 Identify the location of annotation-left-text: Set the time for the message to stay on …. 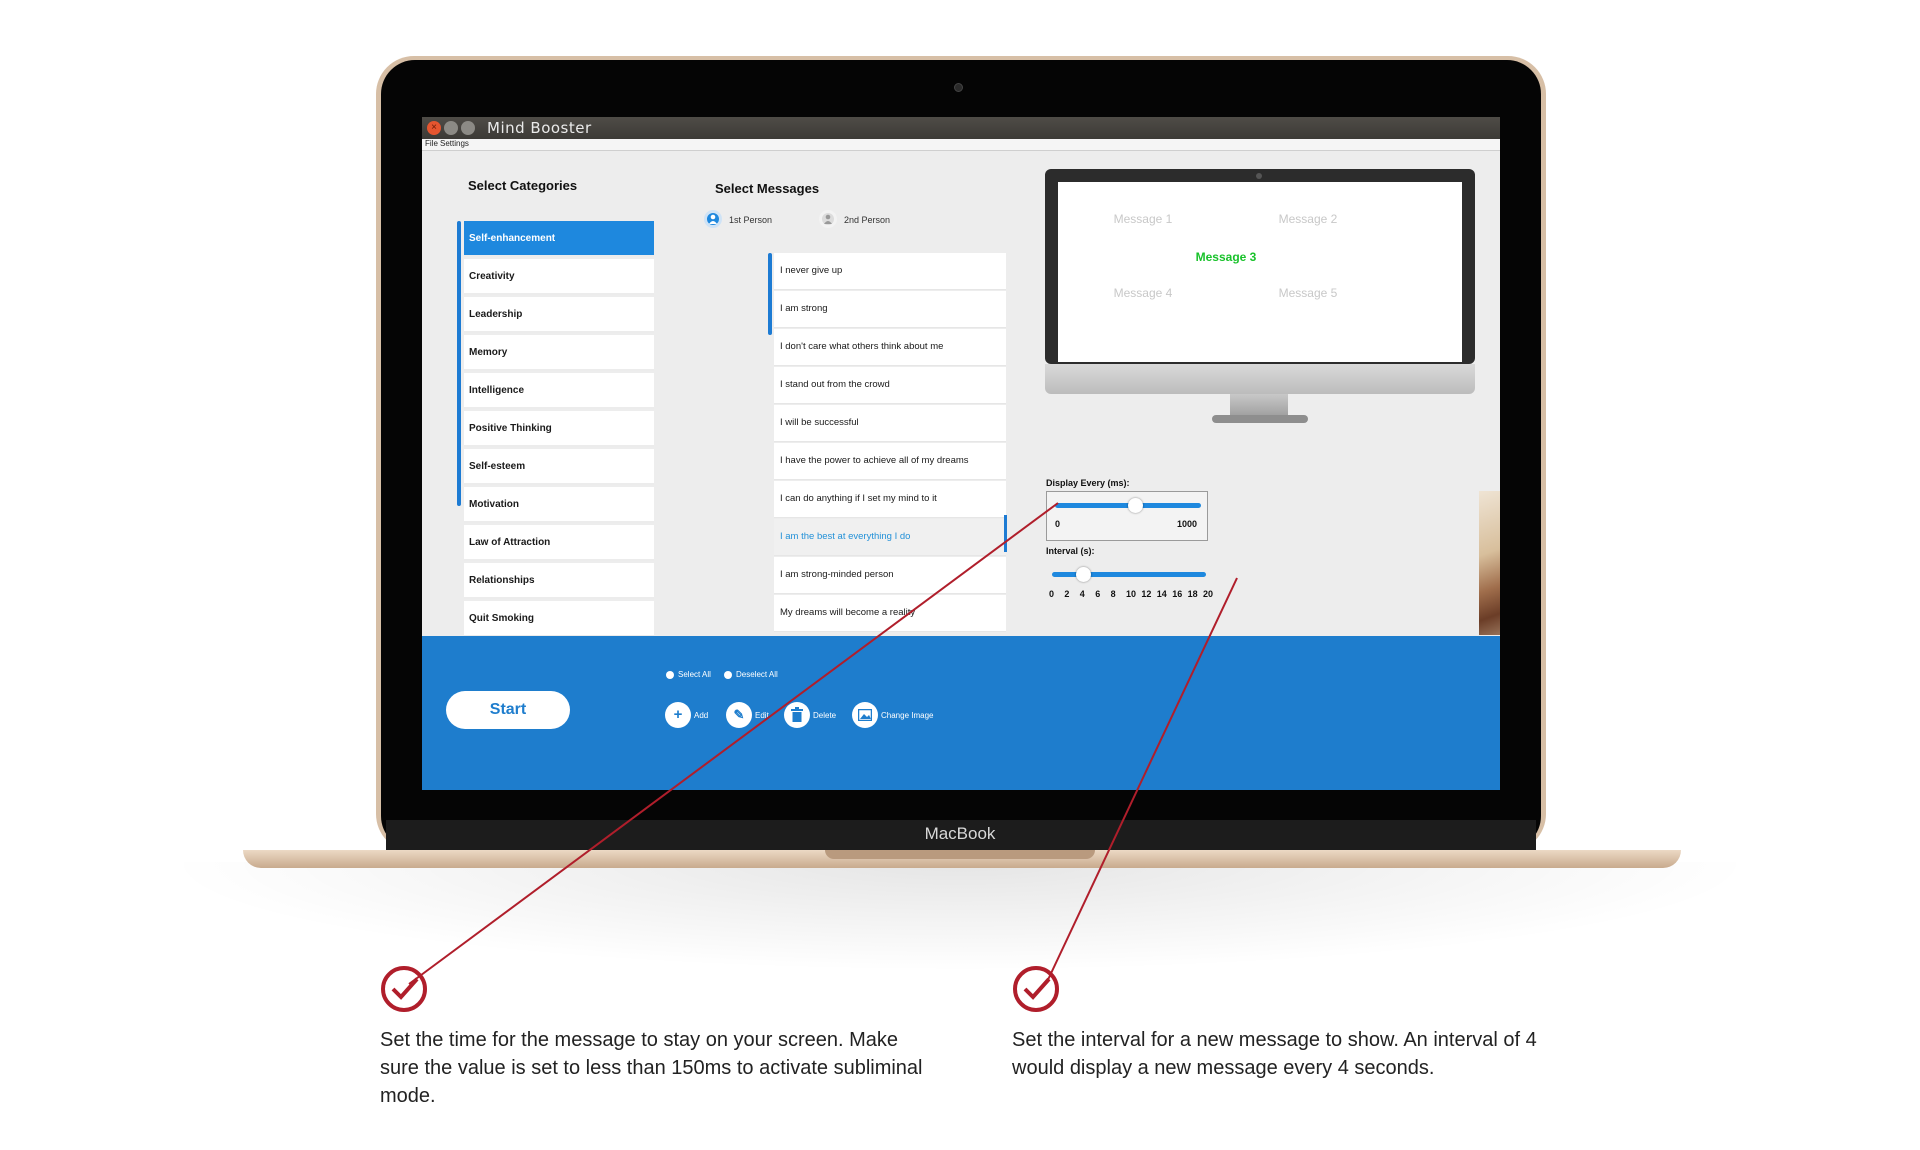
(651, 1068).